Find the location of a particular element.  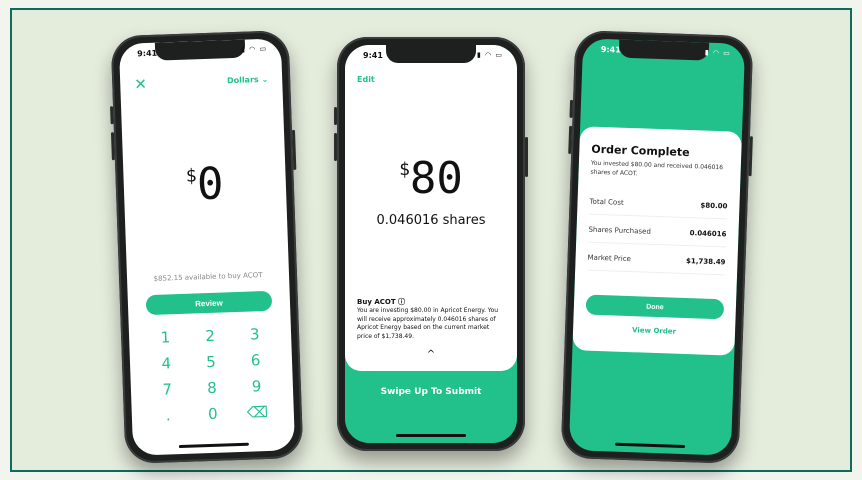

currency-selector: Dollars ⌄ is located at coordinates (248, 80).